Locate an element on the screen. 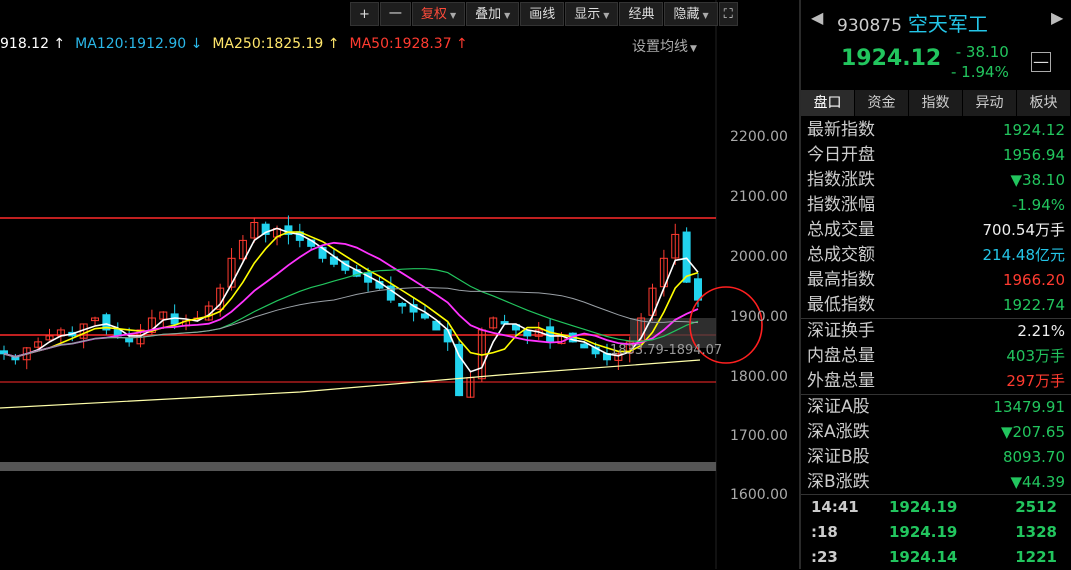 This screenshot has height=570, width=1071. stat-row: 总成交量 700.54万手 is located at coordinates (936, 230).